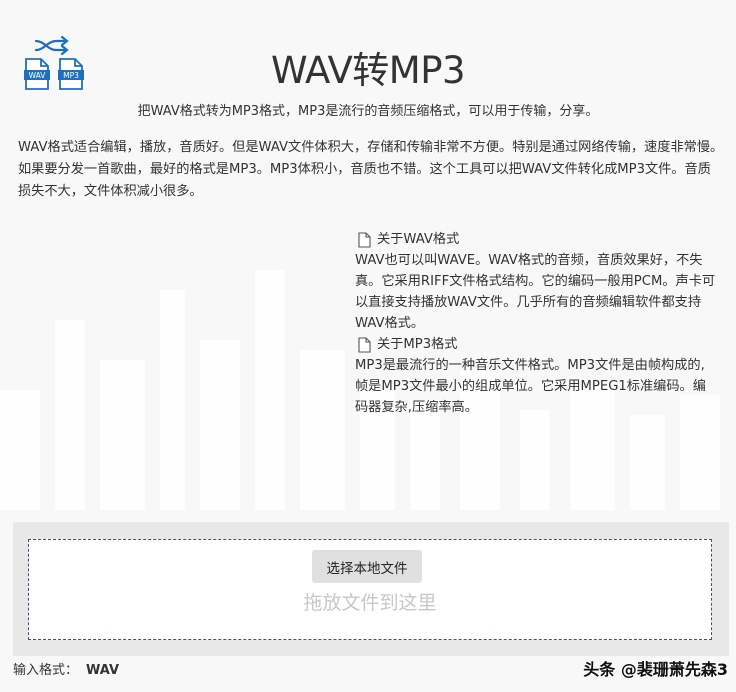  Describe the element at coordinates (368, 111) in the screenshot. I see `page-subtitle: 把WAV格式转为MP3格式，MP3是流行的音频压缩格式，可以用于传输，分享。` at that location.